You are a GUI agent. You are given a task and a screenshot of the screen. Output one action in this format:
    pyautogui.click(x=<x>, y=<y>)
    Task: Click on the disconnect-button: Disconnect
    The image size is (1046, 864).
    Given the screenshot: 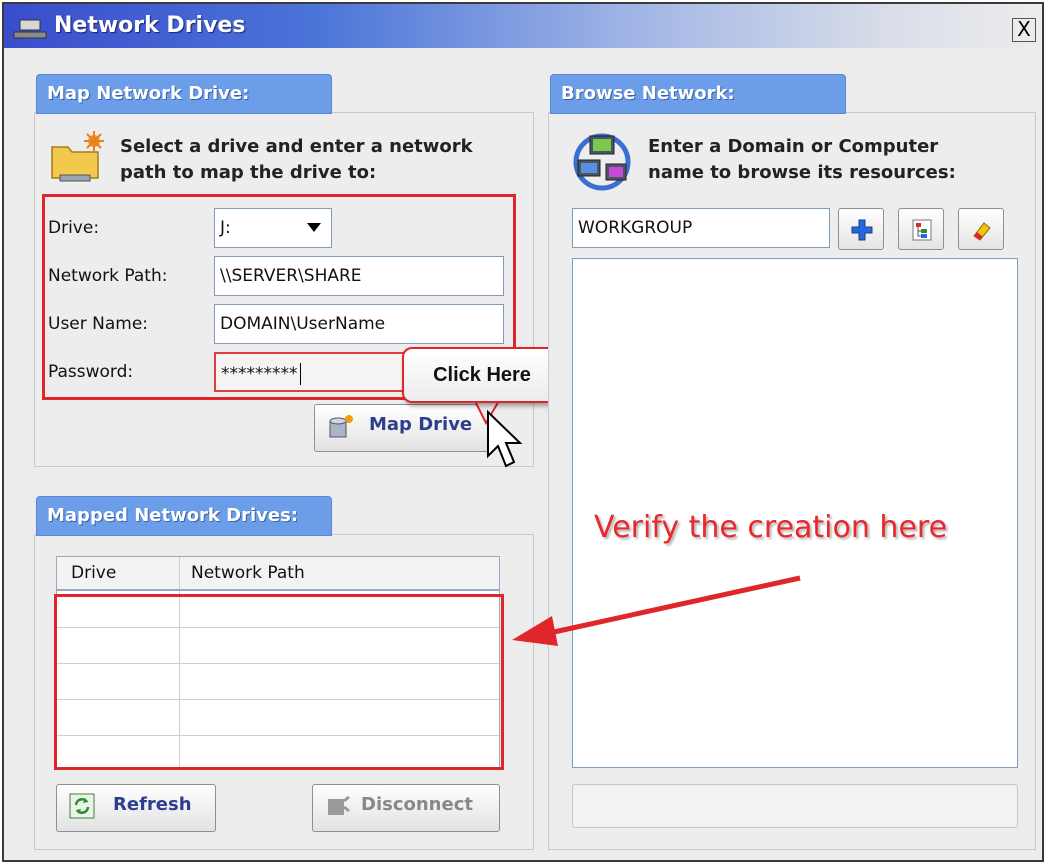 What is the action you would take?
    pyautogui.click(x=406, y=808)
    